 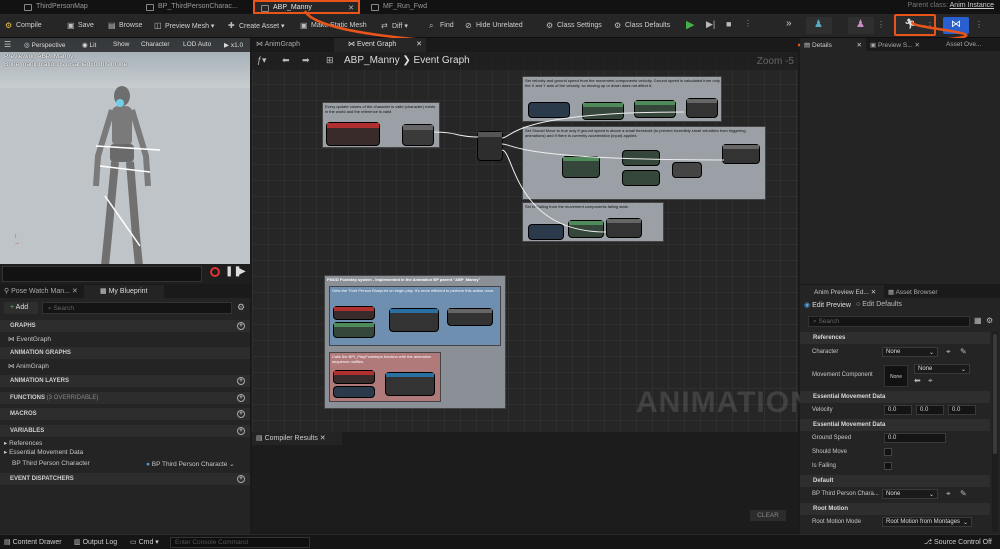 I want to click on tab-preview-scene: ▣ Preview S... ✕, so click(x=895, y=45).